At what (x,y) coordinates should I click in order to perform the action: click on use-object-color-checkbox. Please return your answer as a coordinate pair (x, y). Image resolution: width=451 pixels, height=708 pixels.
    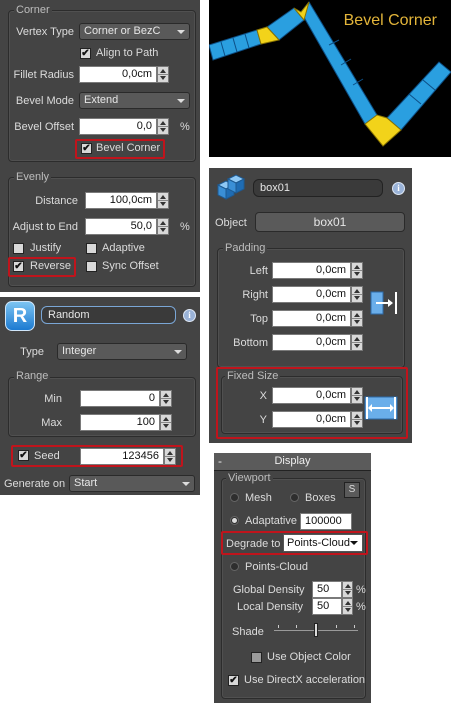
    Looking at the image, I should click on (256, 657).